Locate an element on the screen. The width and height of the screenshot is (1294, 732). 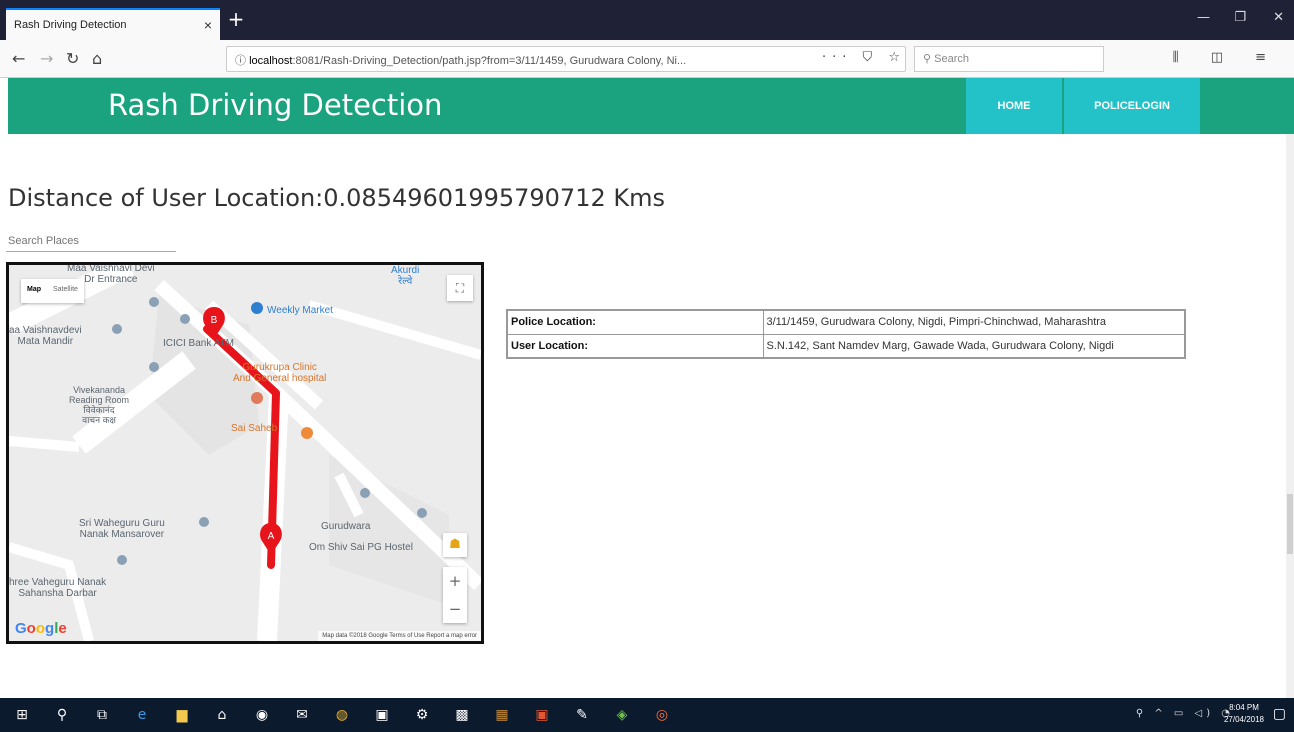
nav-police-login-button: POLICELOGIN is located at coordinates (1132, 106).